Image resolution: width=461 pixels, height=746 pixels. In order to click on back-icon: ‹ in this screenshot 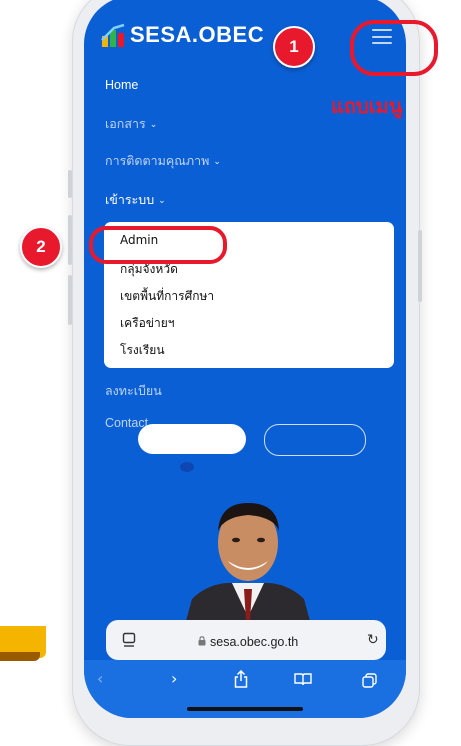, I will do `click(100, 678)`.